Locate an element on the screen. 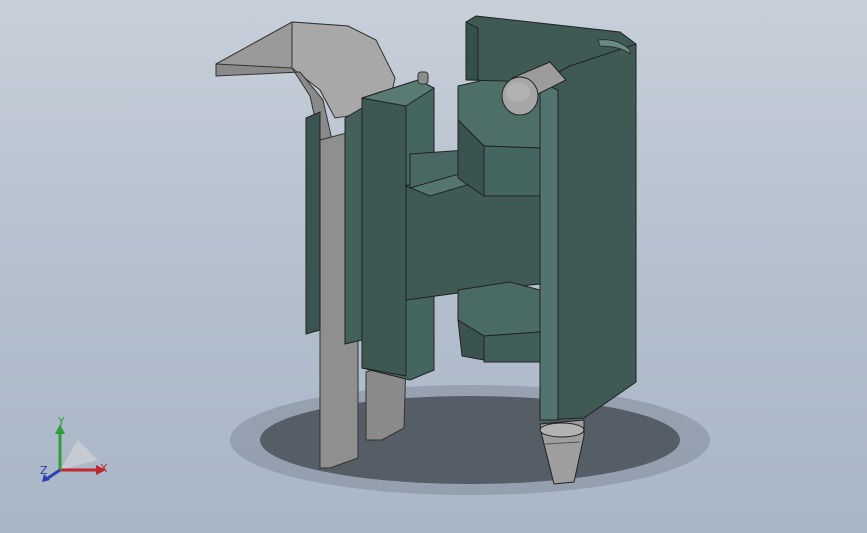 This screenshot has width=867, height=533. z-axis-label: Z is located at coordinates (44, 470).